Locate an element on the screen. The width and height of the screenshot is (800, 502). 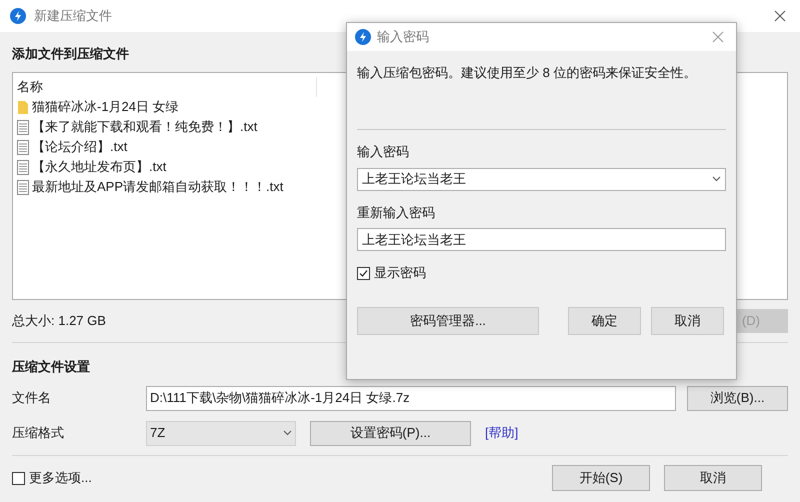
dialog-button: 确定 is located at coordinates (604, 321).